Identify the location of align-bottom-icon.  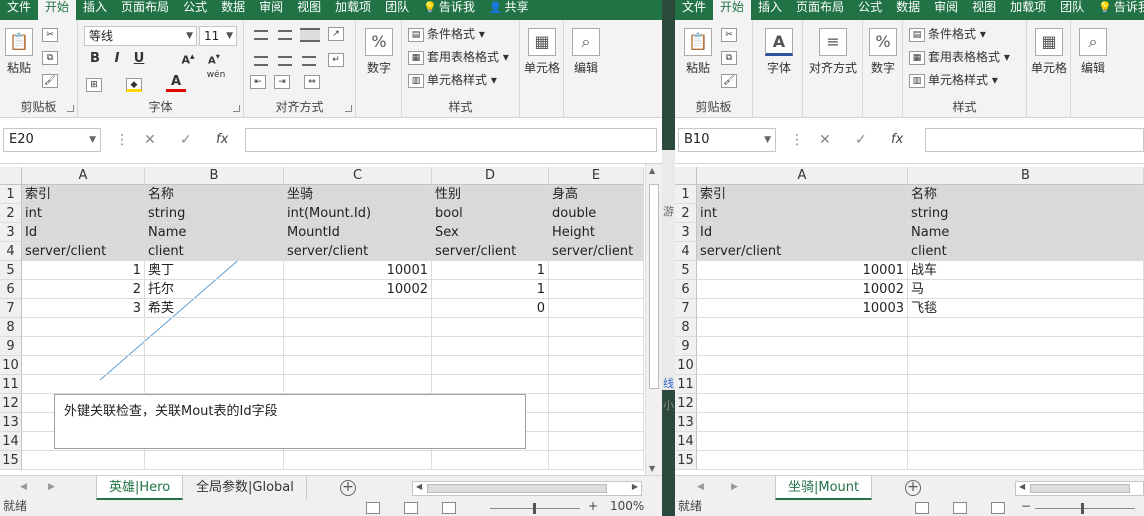
(310, 35).